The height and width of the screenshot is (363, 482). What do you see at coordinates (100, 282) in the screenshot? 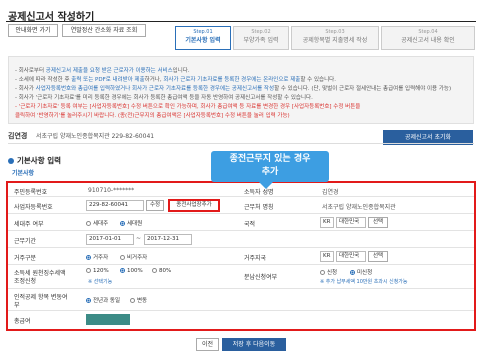
I see `withholding-note: ※ 선택기능` at bounding box center [100, 282].